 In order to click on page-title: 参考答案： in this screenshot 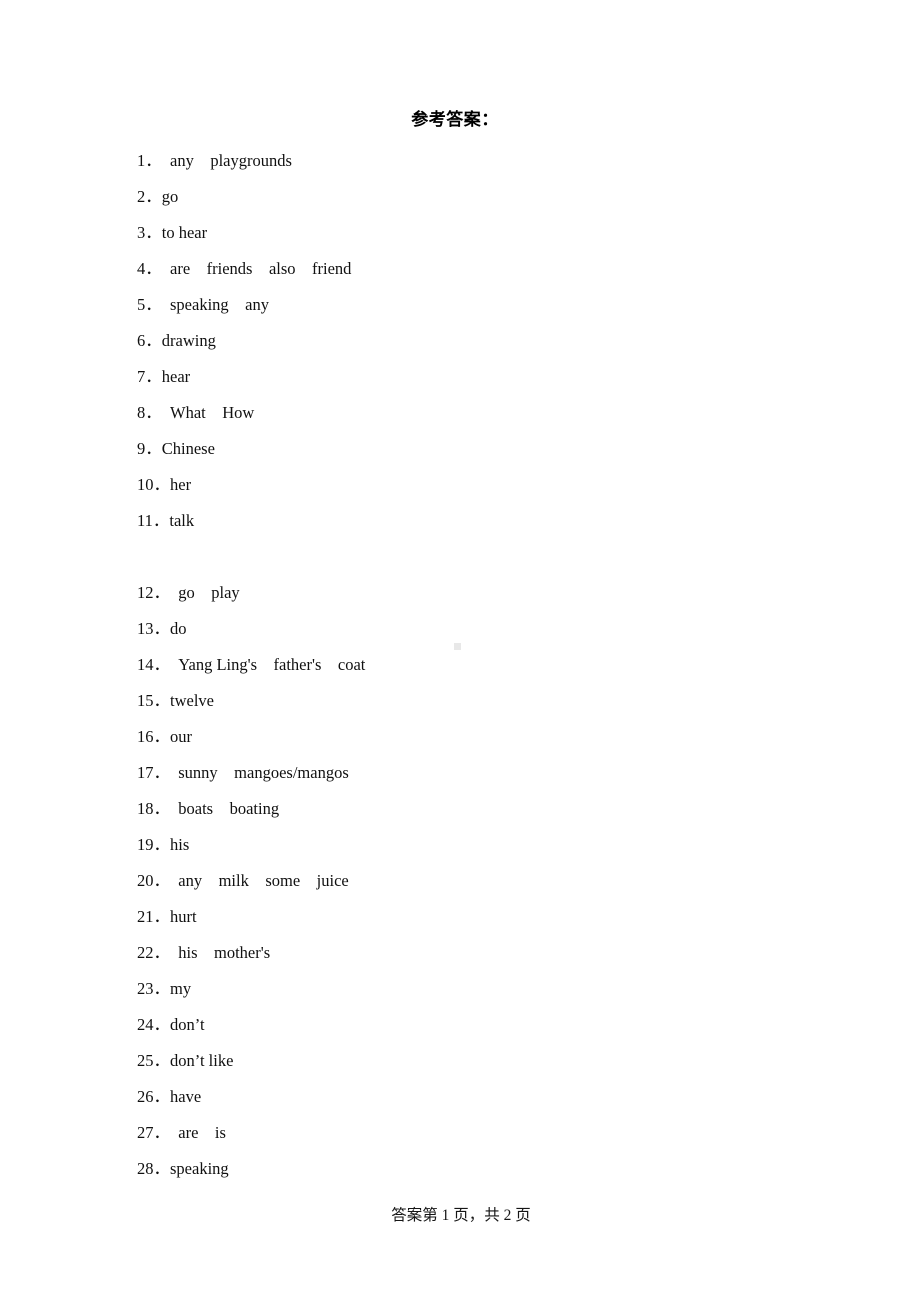, I will do `click(455, 119)`.